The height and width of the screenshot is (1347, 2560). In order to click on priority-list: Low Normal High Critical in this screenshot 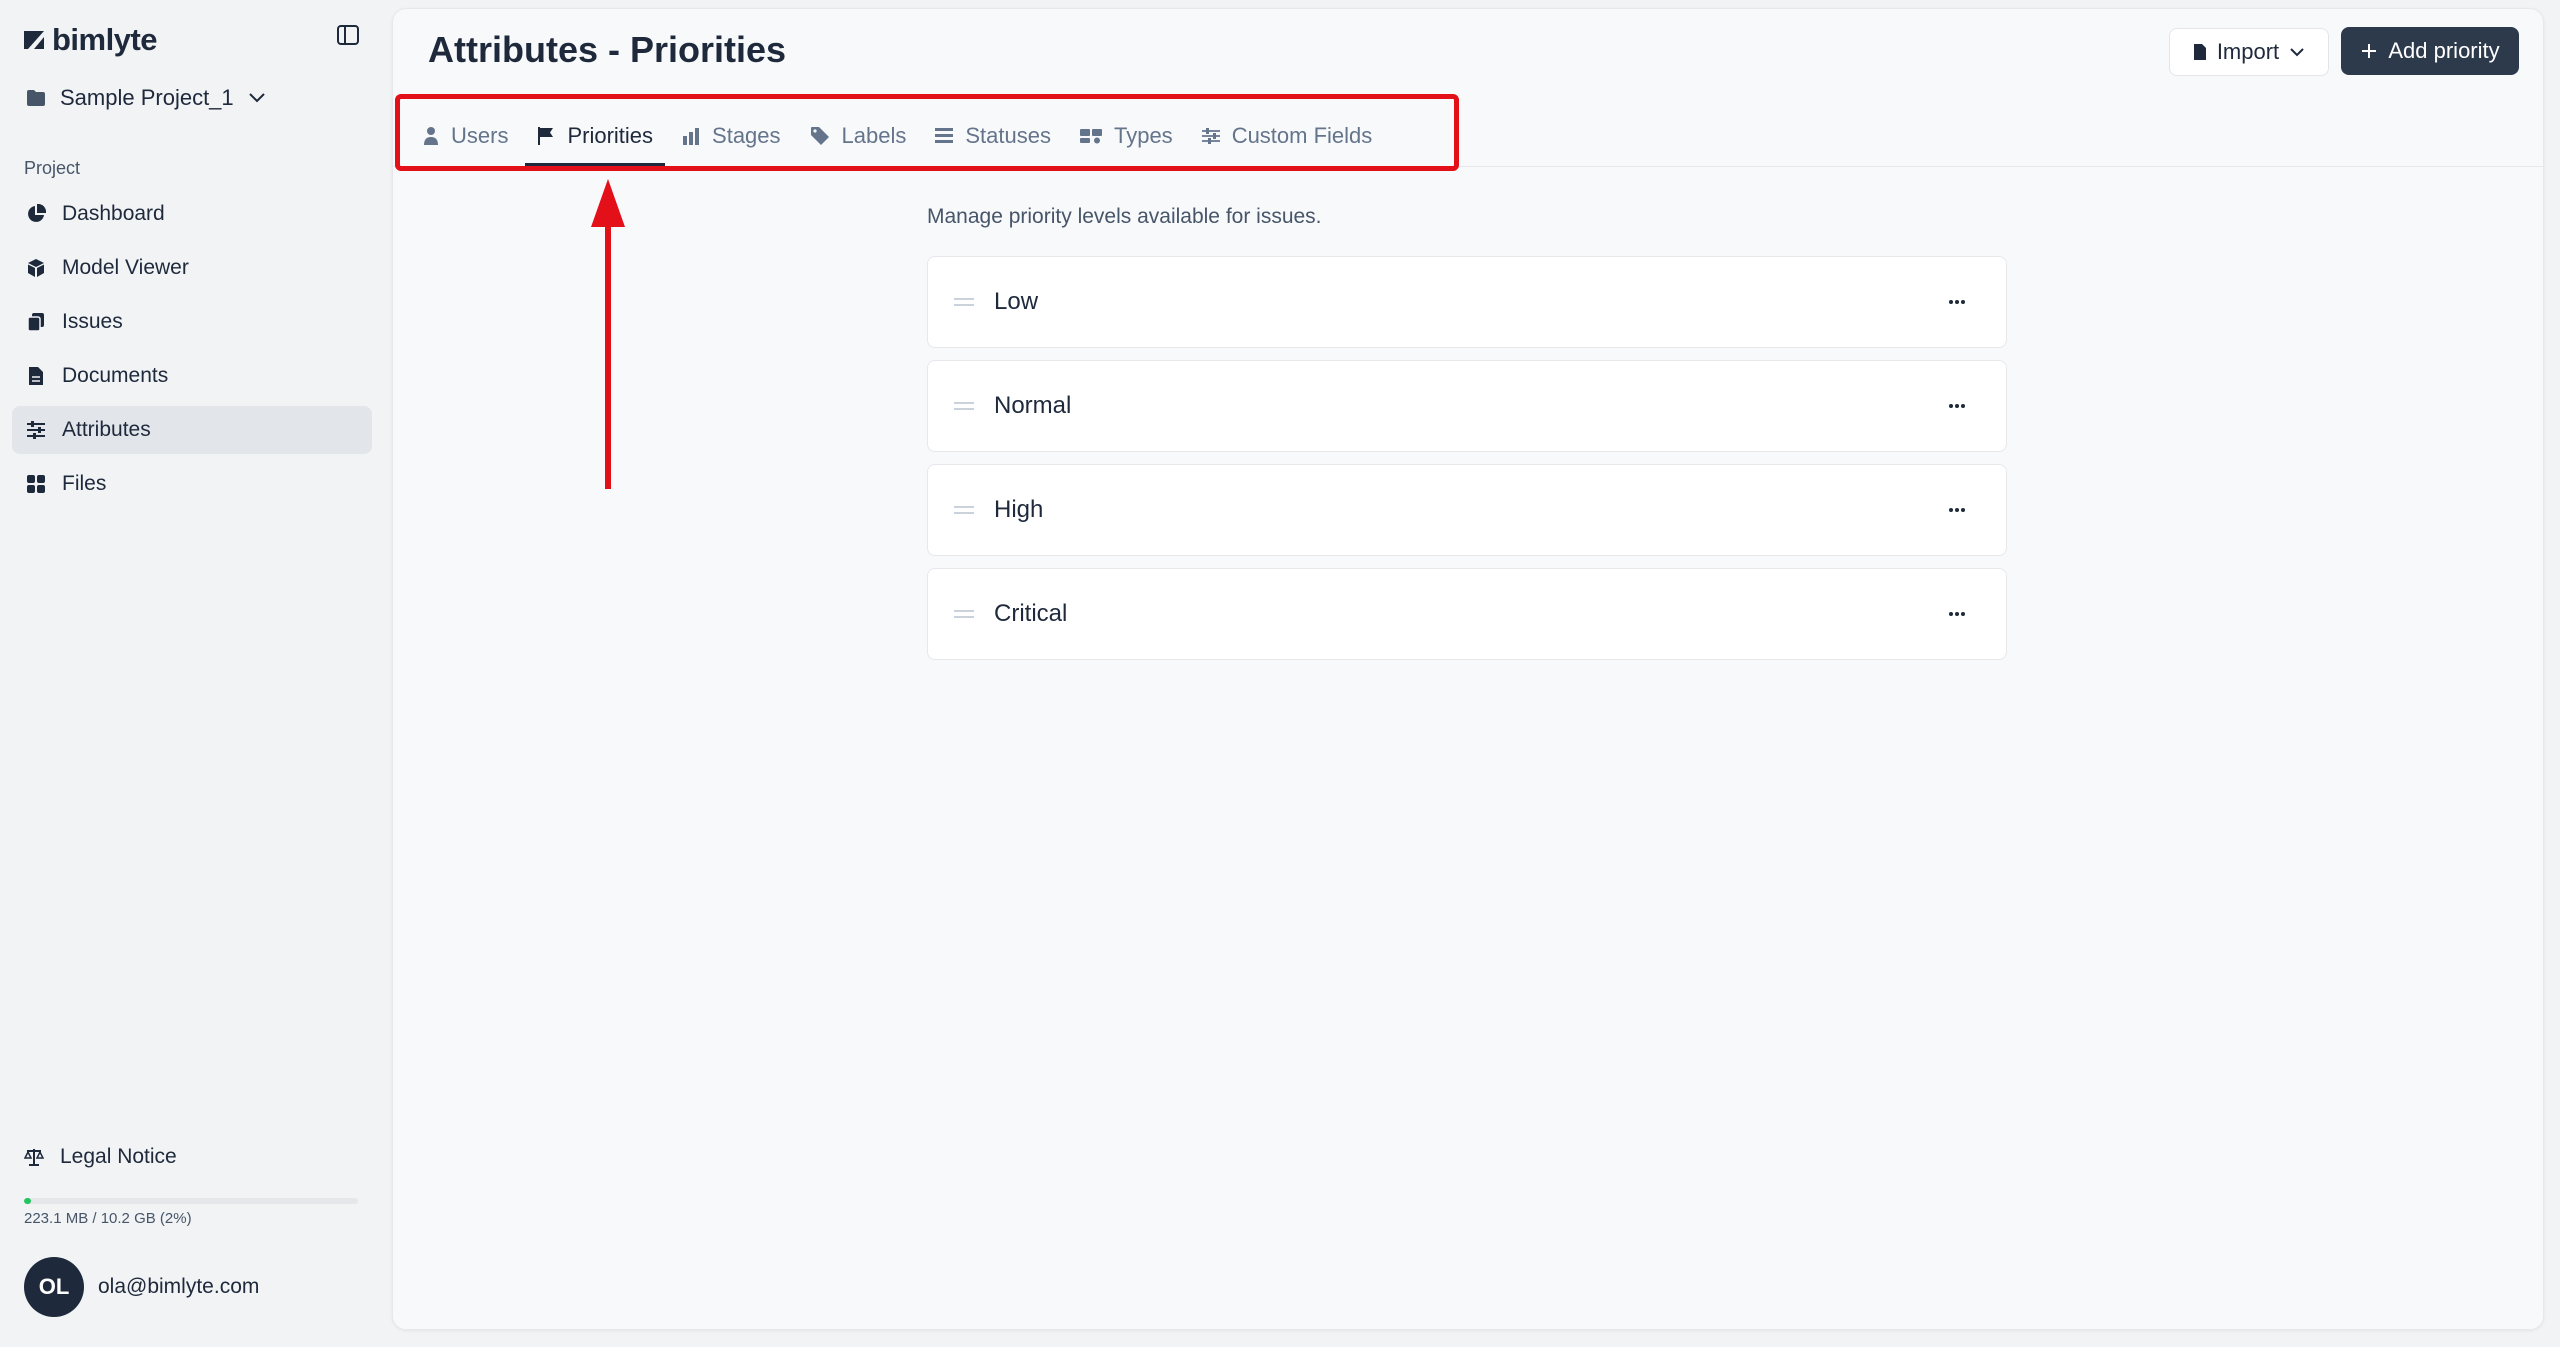, I will do `click(1467, 464)`.